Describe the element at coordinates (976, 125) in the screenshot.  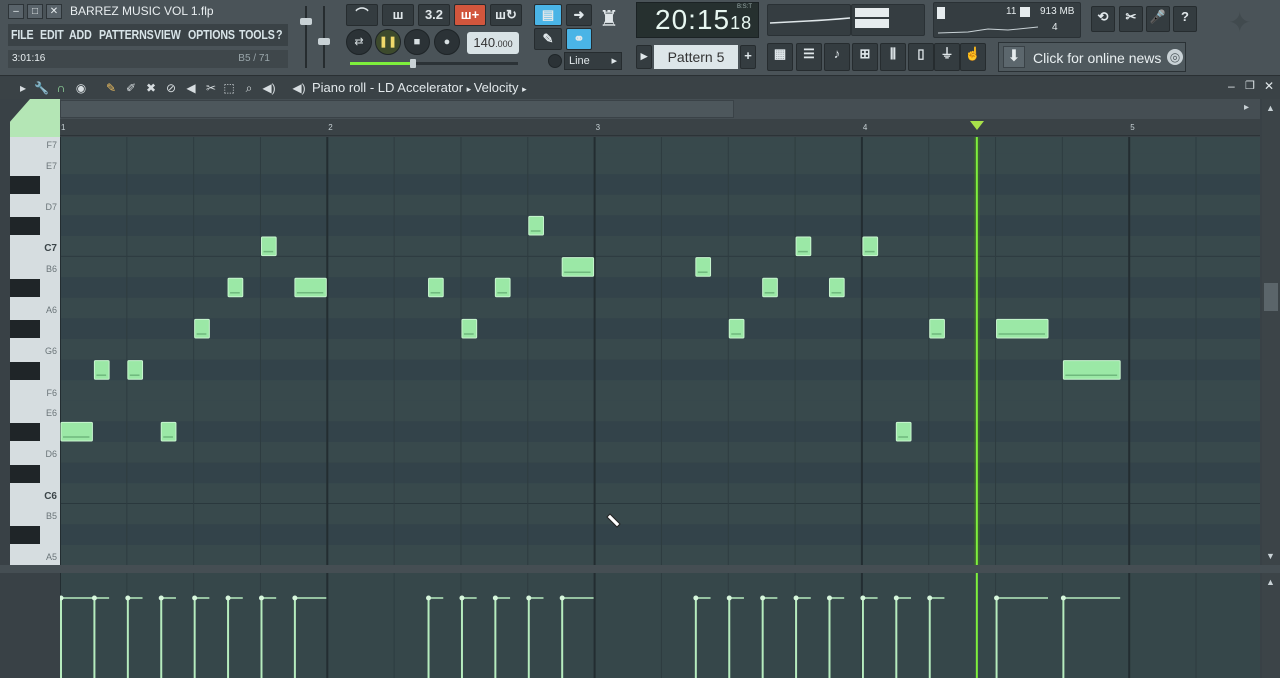
I see `playhead-marker` at that location.